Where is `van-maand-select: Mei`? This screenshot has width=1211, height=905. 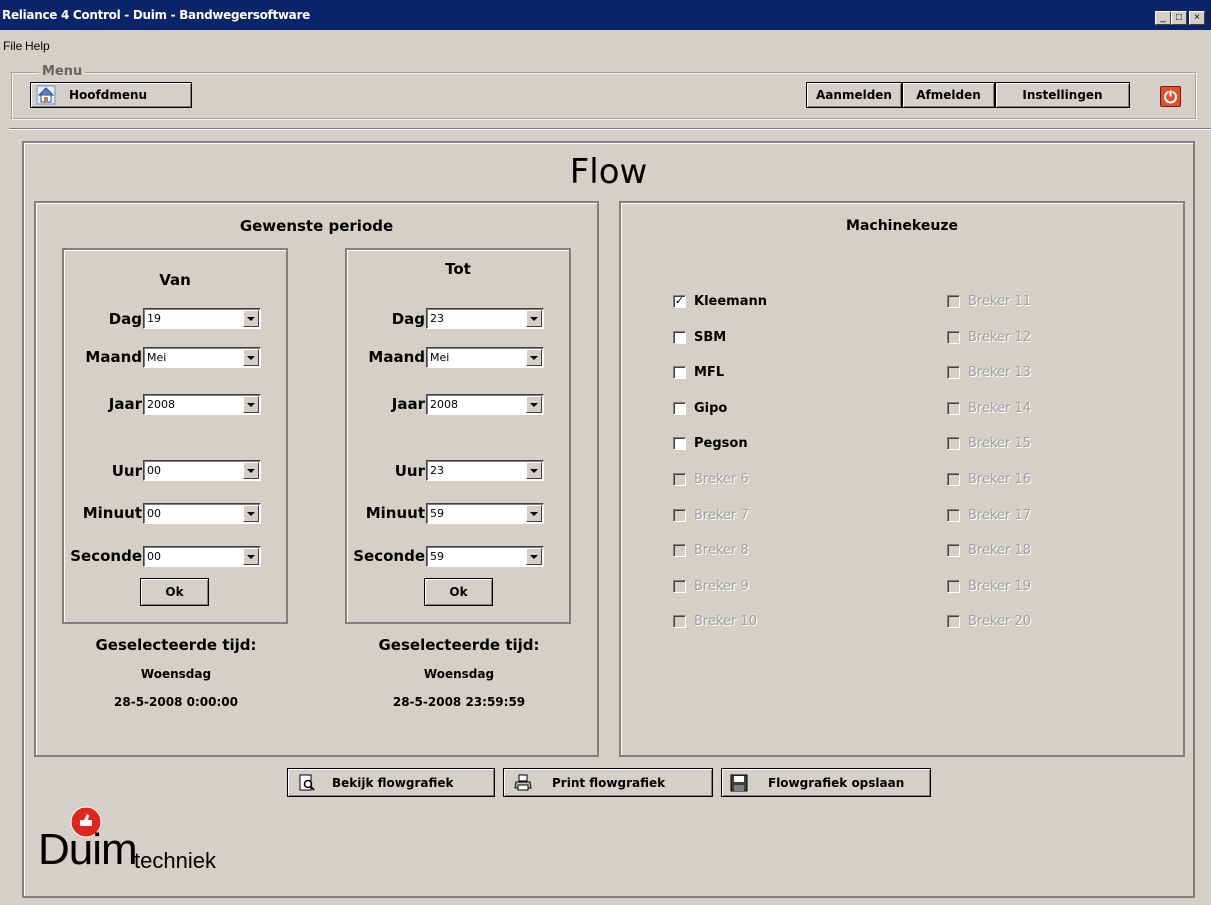 van-maand-select: Mei is located at coordinates (202, 357).